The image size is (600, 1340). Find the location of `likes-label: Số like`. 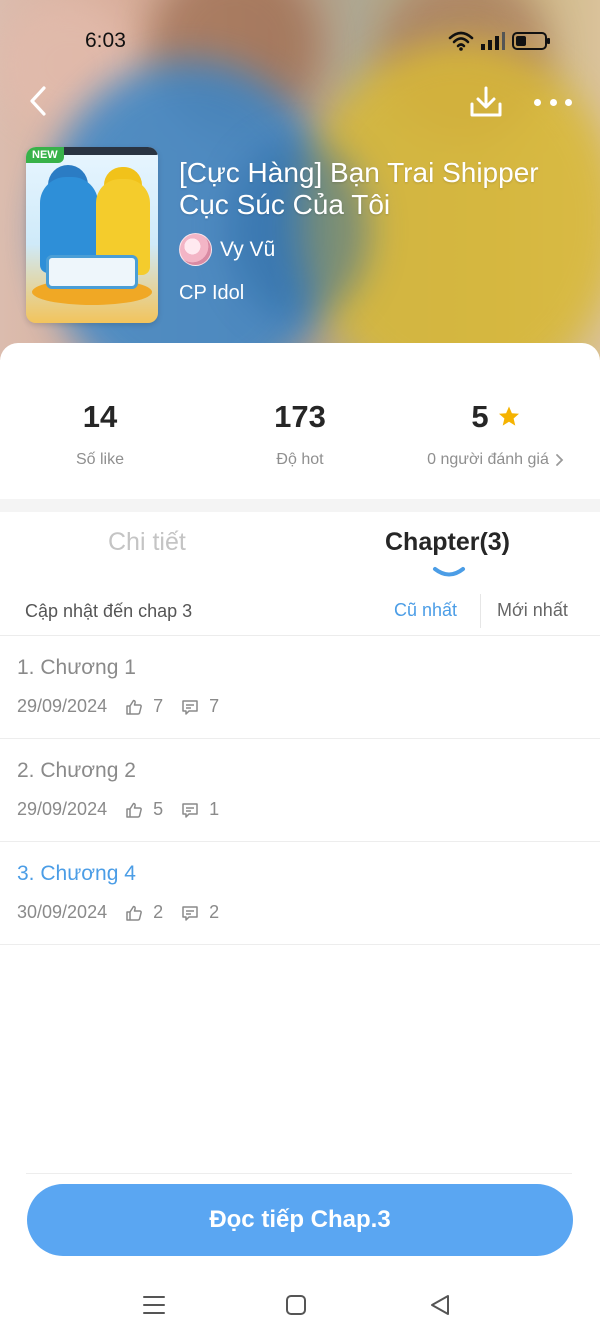

likes-label: Số like is located at coordinates (100, 459).